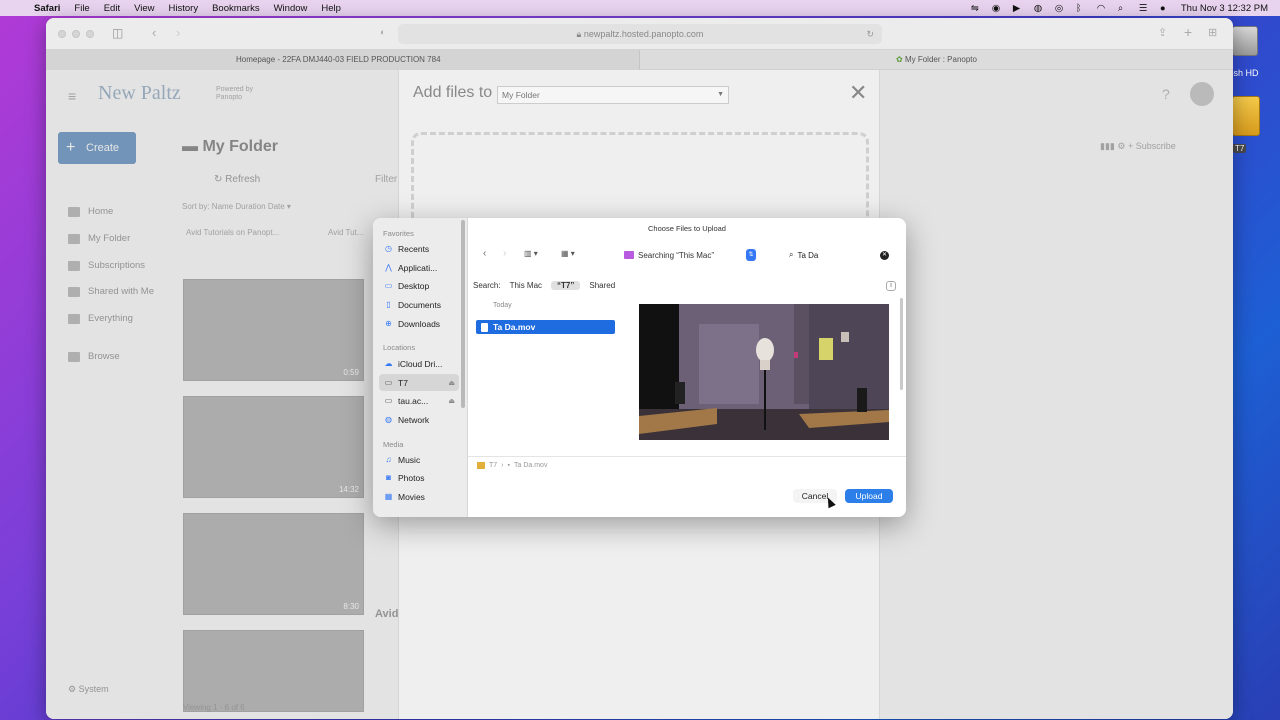  Describe the element at coordinates (521, 95) in the screenshot. I see `folder-select-value: My Folder` at that location.